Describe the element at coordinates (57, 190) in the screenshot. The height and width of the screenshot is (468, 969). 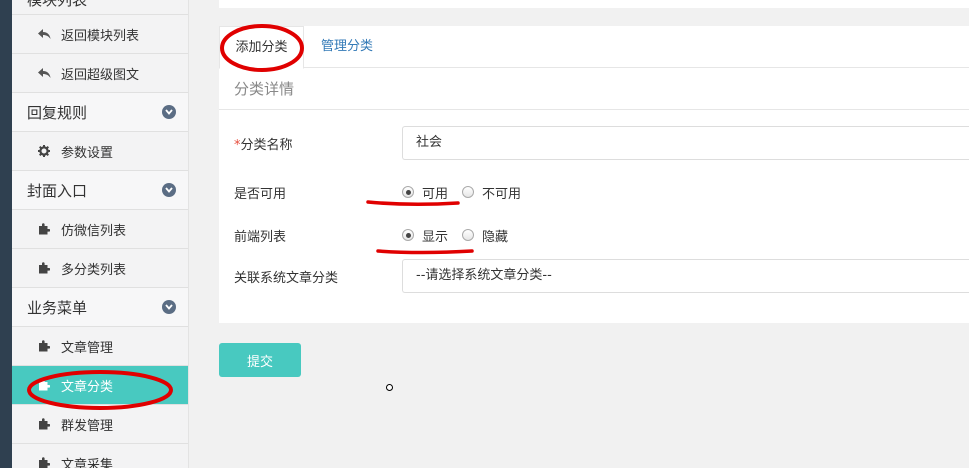
I see `sidebar-group-label: 封面入口` at that location.